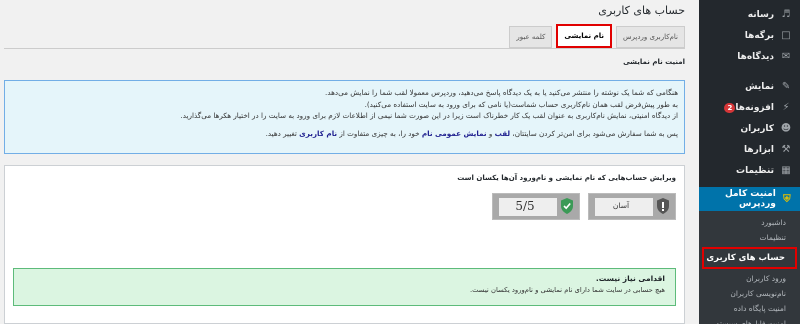 Image resolution: width=800 pixels, height=324 pixels. I want to click on sidebar-item-label: رسانه, so click(760, 14).